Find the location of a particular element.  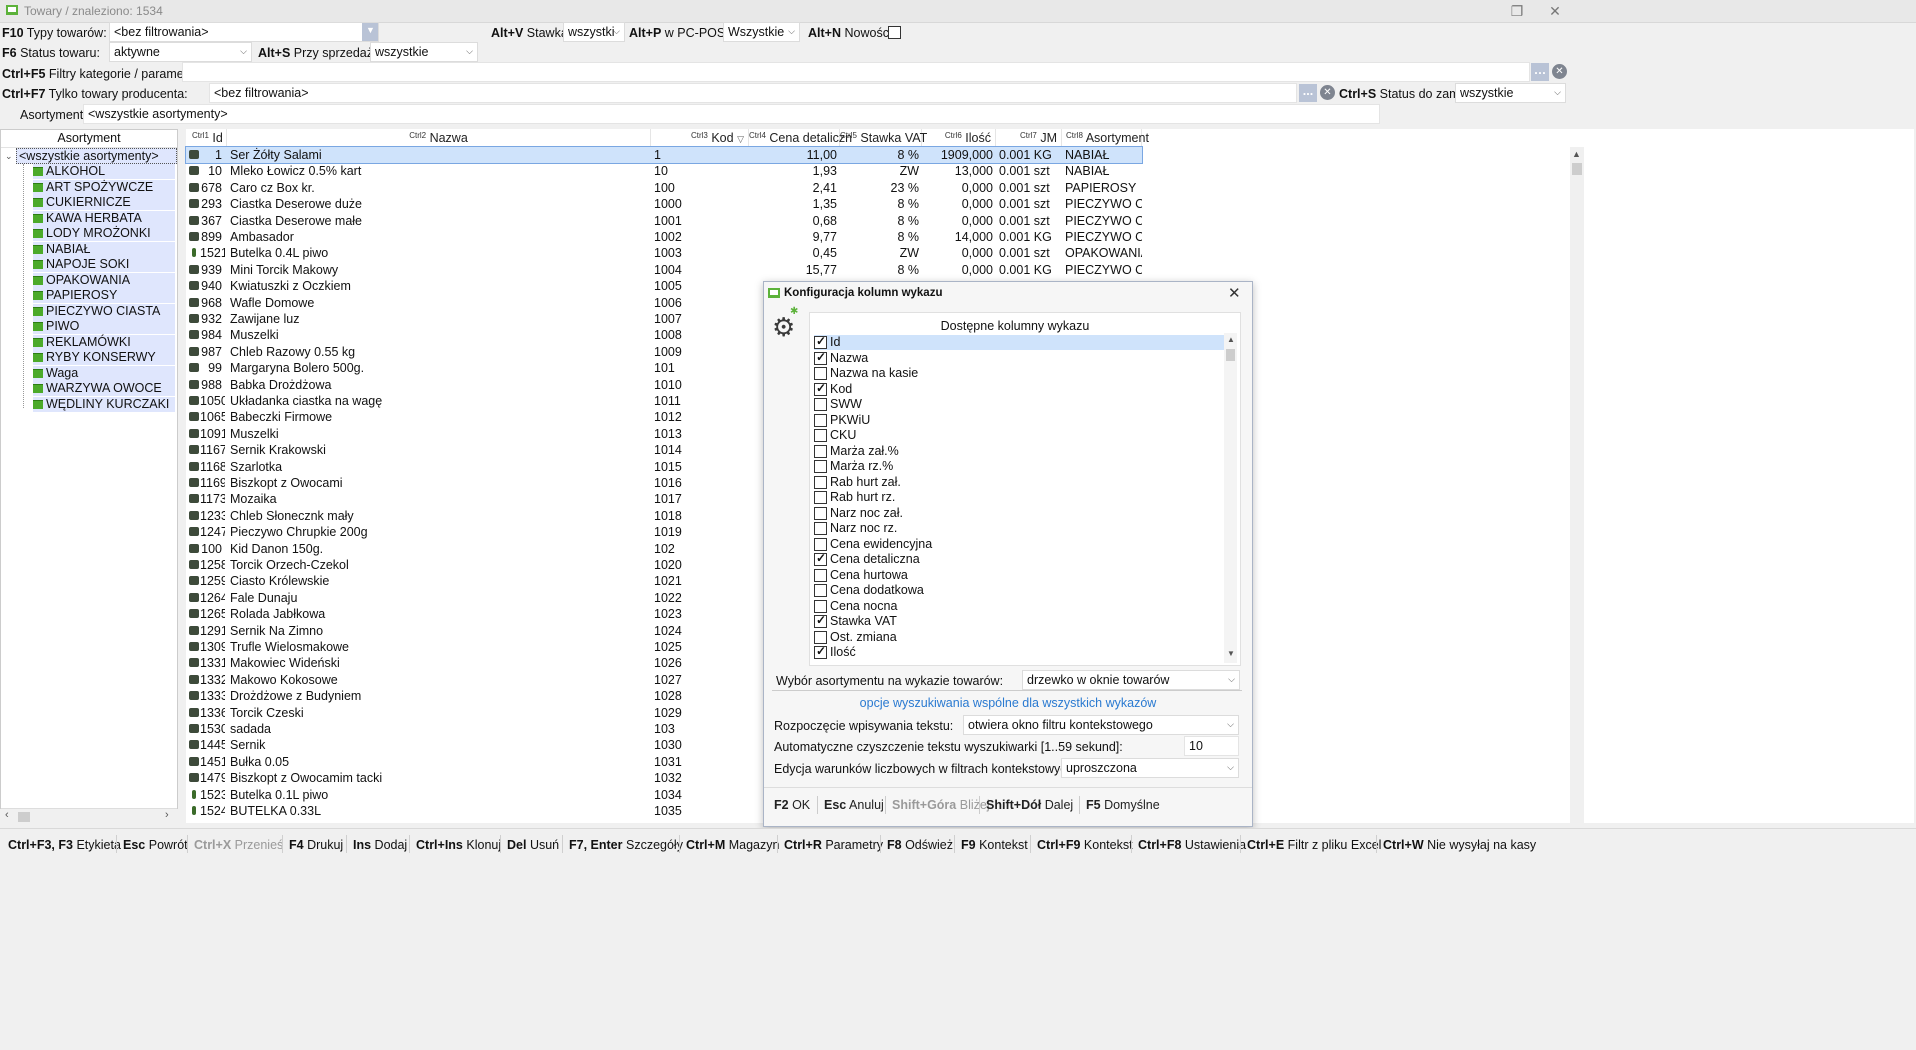

column-option: Id is located at coordinates (1019, 342).